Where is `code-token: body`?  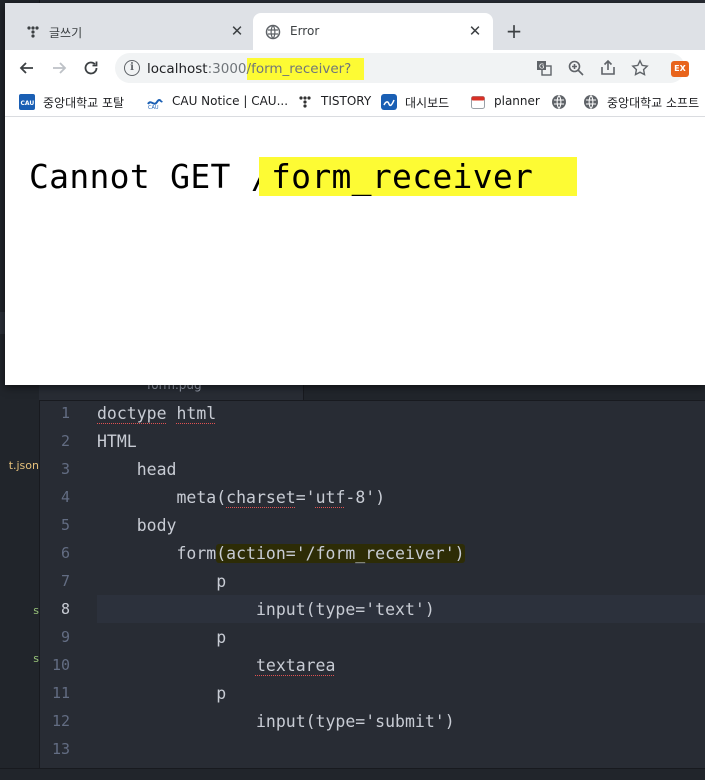 code-token: body is located at coordinates (156, 525).